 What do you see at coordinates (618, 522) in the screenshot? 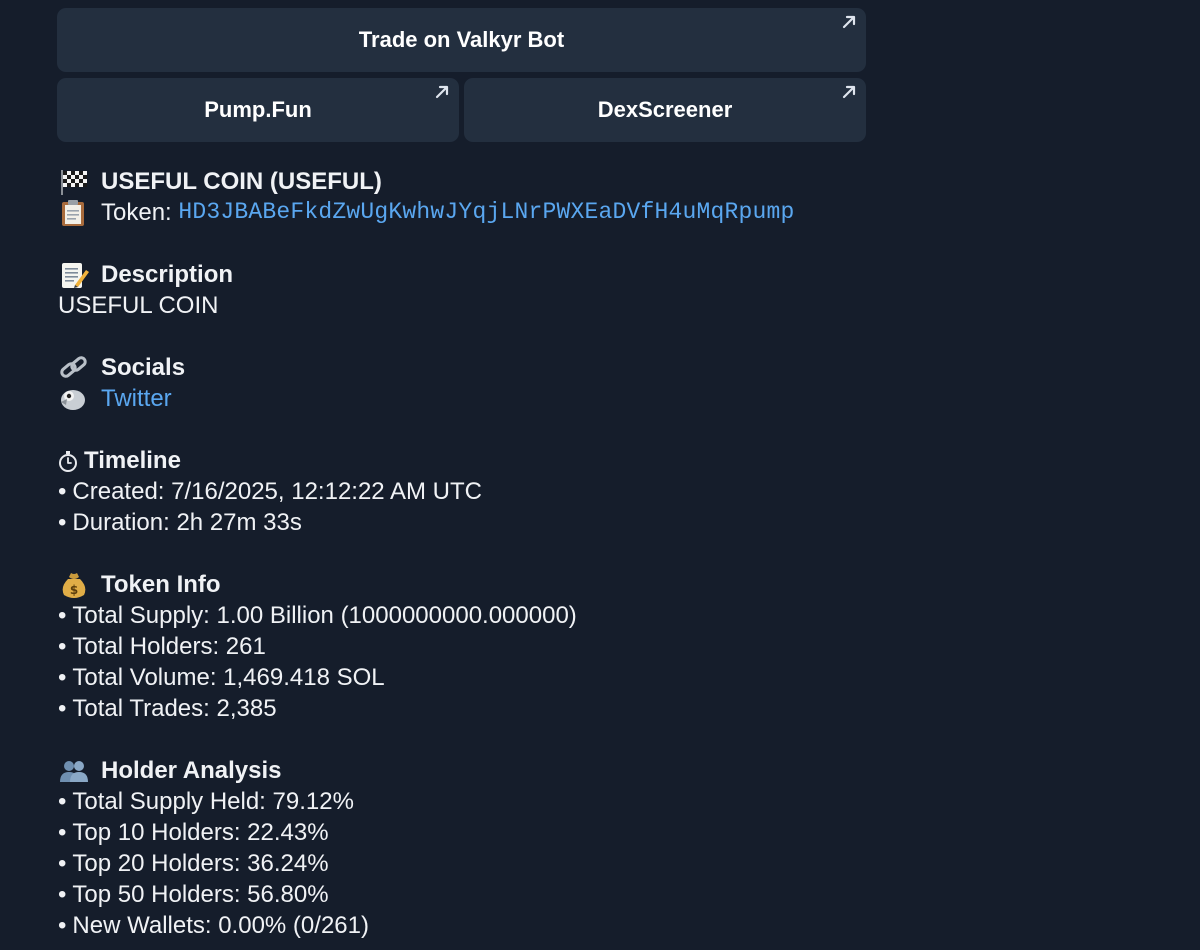
I see `timeline-duration: • Duration: 2h 27m 33s` at bounding box center [618, 522].